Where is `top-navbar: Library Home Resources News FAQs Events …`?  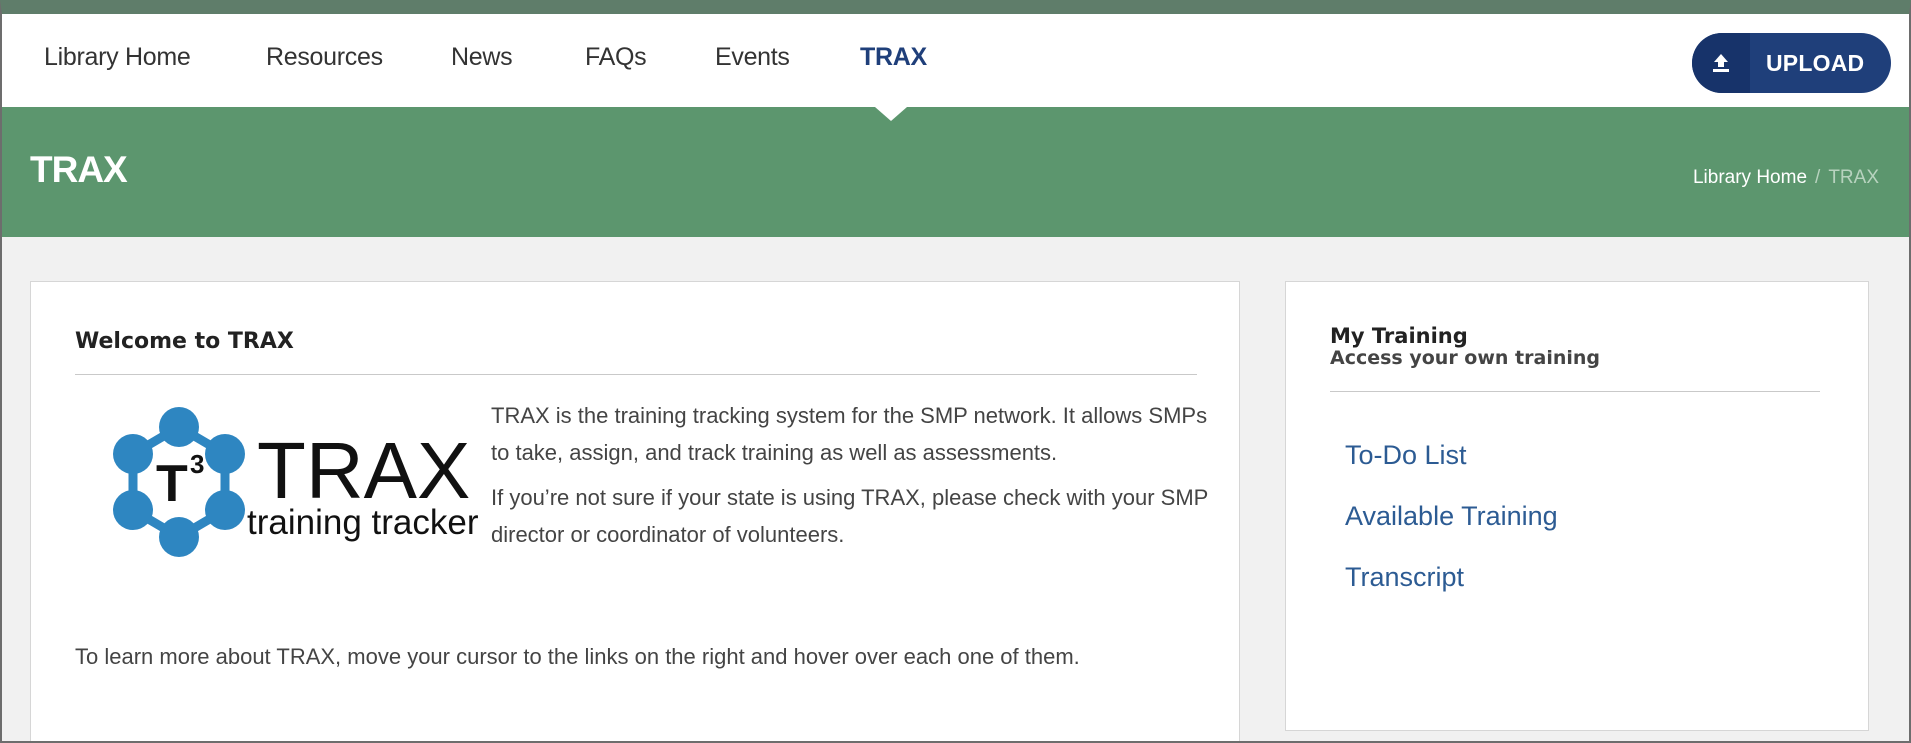 top-navbar: Library Home Resources News FAQs Events … is located at coordinates (955, 60).